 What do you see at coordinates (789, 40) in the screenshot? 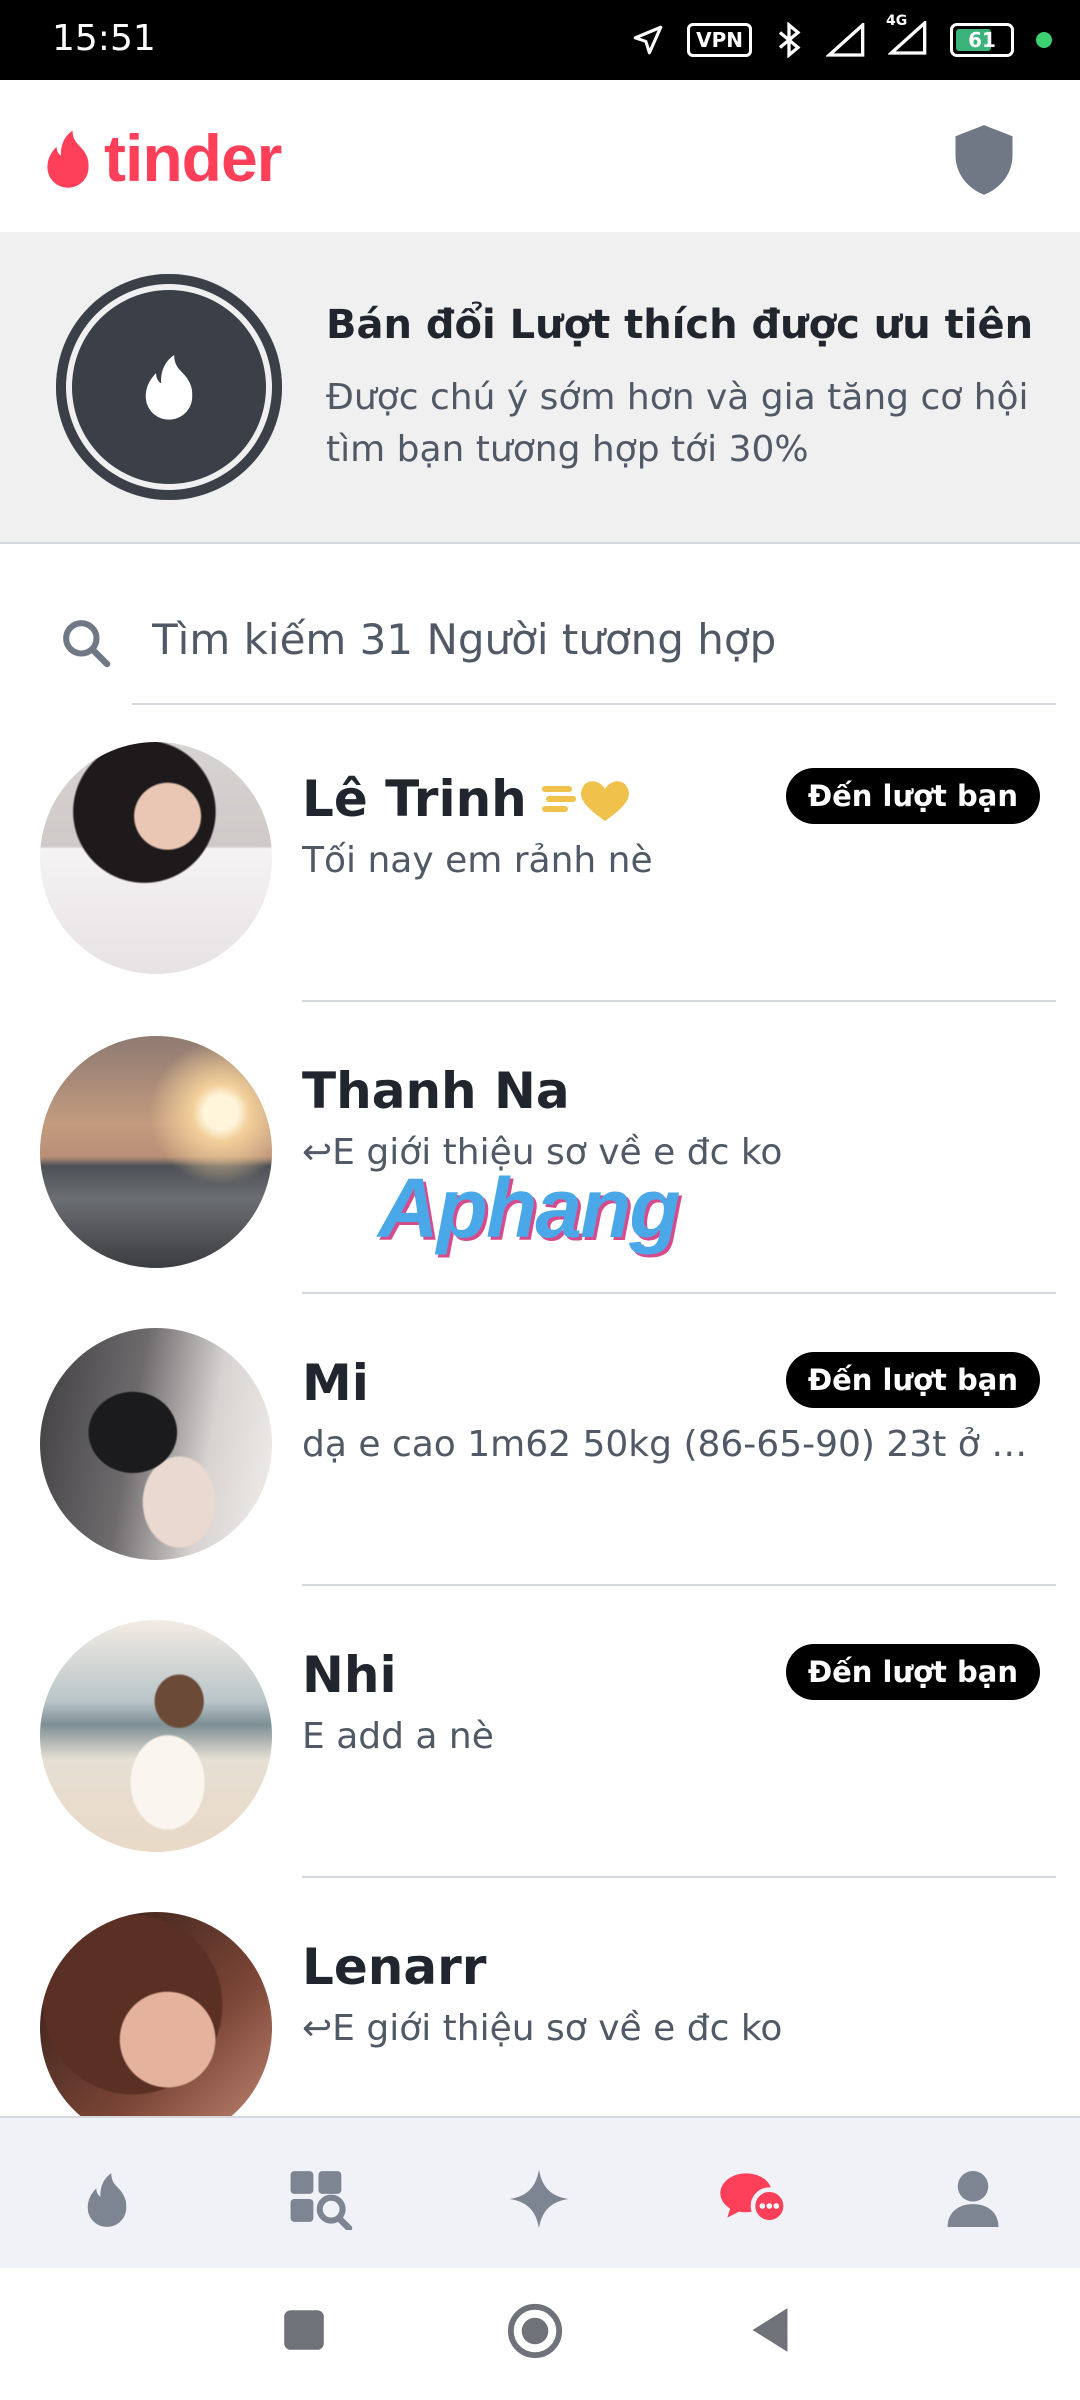
I see `bluetooth-icon` at bounding box center [789, 40].